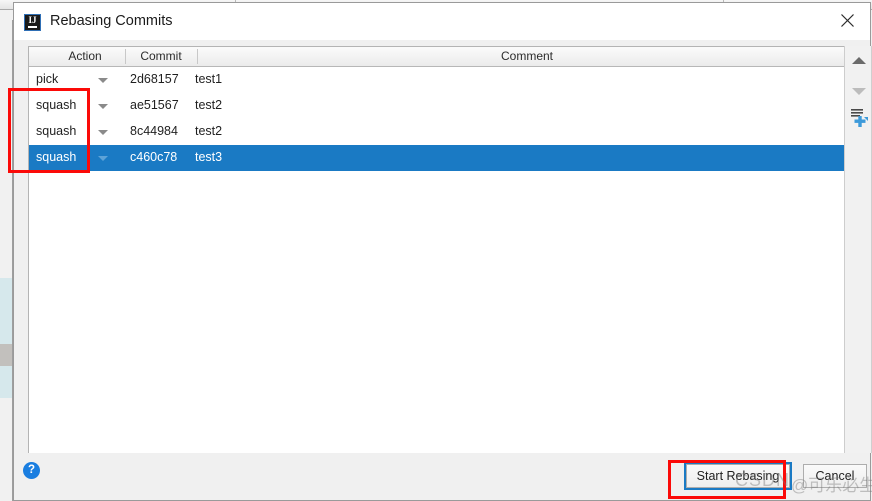 The image size is (872, 501). What do you see at coordinates (858, 249) in the screenshot?
I see `table-side-toolbar` at bounding box center [858, 249].